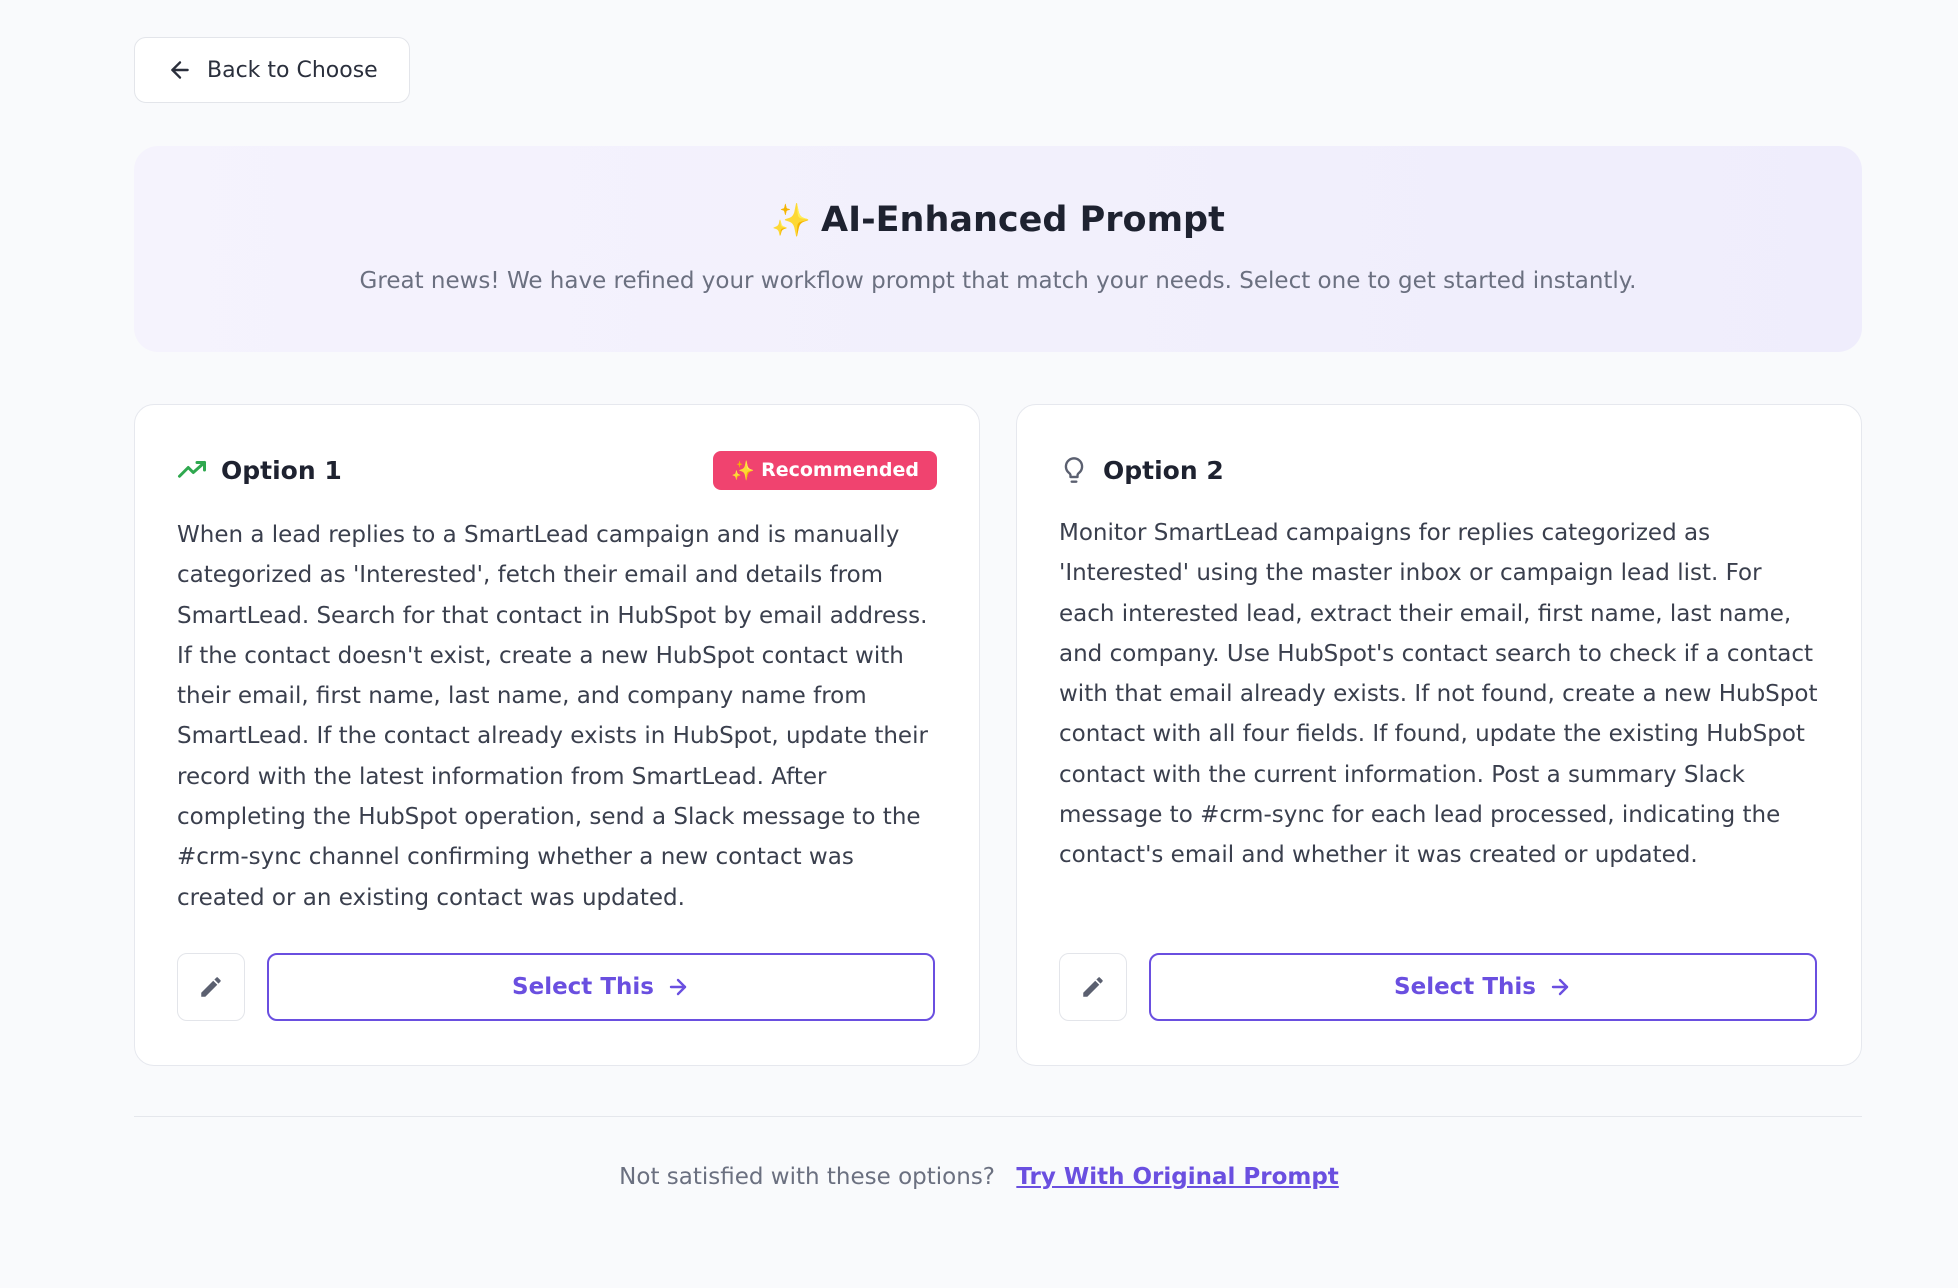 The image size is (1958, 1288). I want to click on select-option-2-button: Select This, so click(1483, 987).